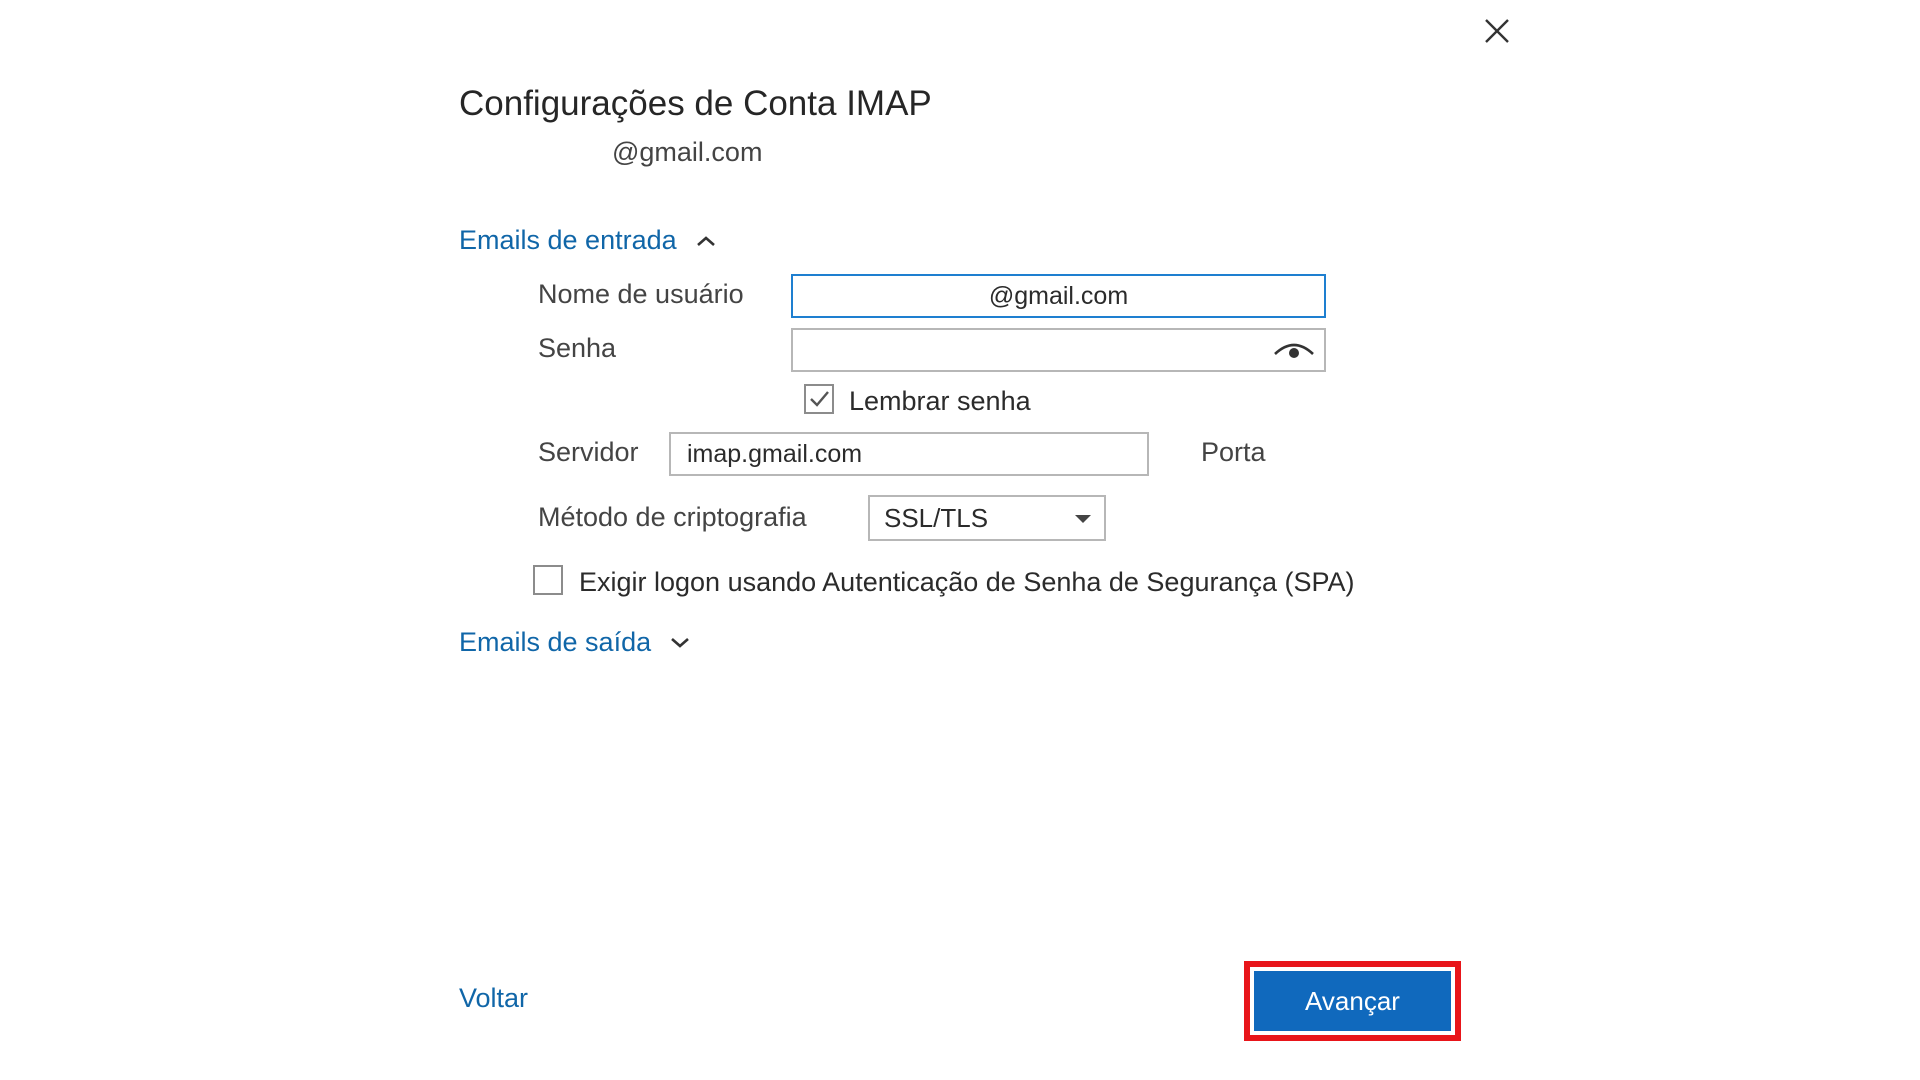 The image size is (1920, 1080). Describe the element at coordinates (555, 642) in the screenshot. I see `outgoing-mail-section-label: Emails de saída` at that location.